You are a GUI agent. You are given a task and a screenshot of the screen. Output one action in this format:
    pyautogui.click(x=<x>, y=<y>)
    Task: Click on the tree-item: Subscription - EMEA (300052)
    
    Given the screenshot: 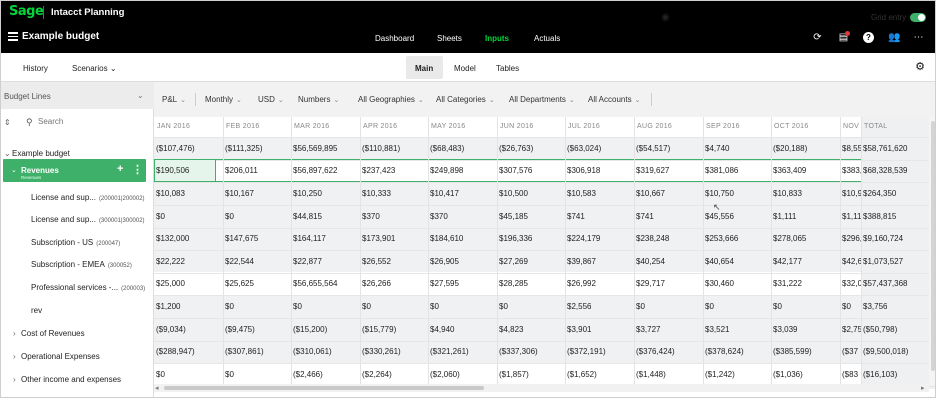 What is the action you would take?
    pyautogui.click(x=77, y=264)
    